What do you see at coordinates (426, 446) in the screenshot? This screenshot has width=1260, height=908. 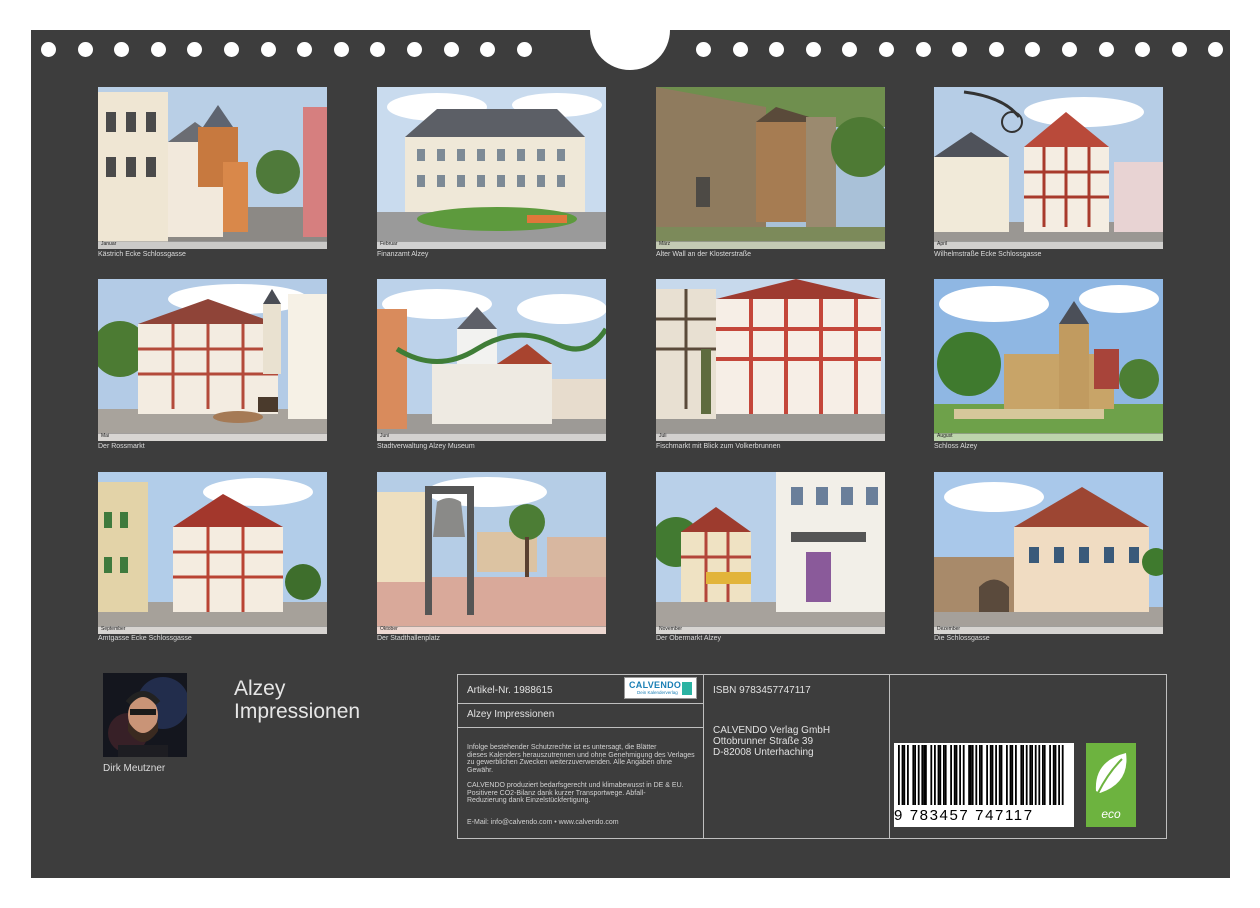 I see `photo-caption: Stadtverwaltung Alzey Museum` at bounding box center [426, 446].